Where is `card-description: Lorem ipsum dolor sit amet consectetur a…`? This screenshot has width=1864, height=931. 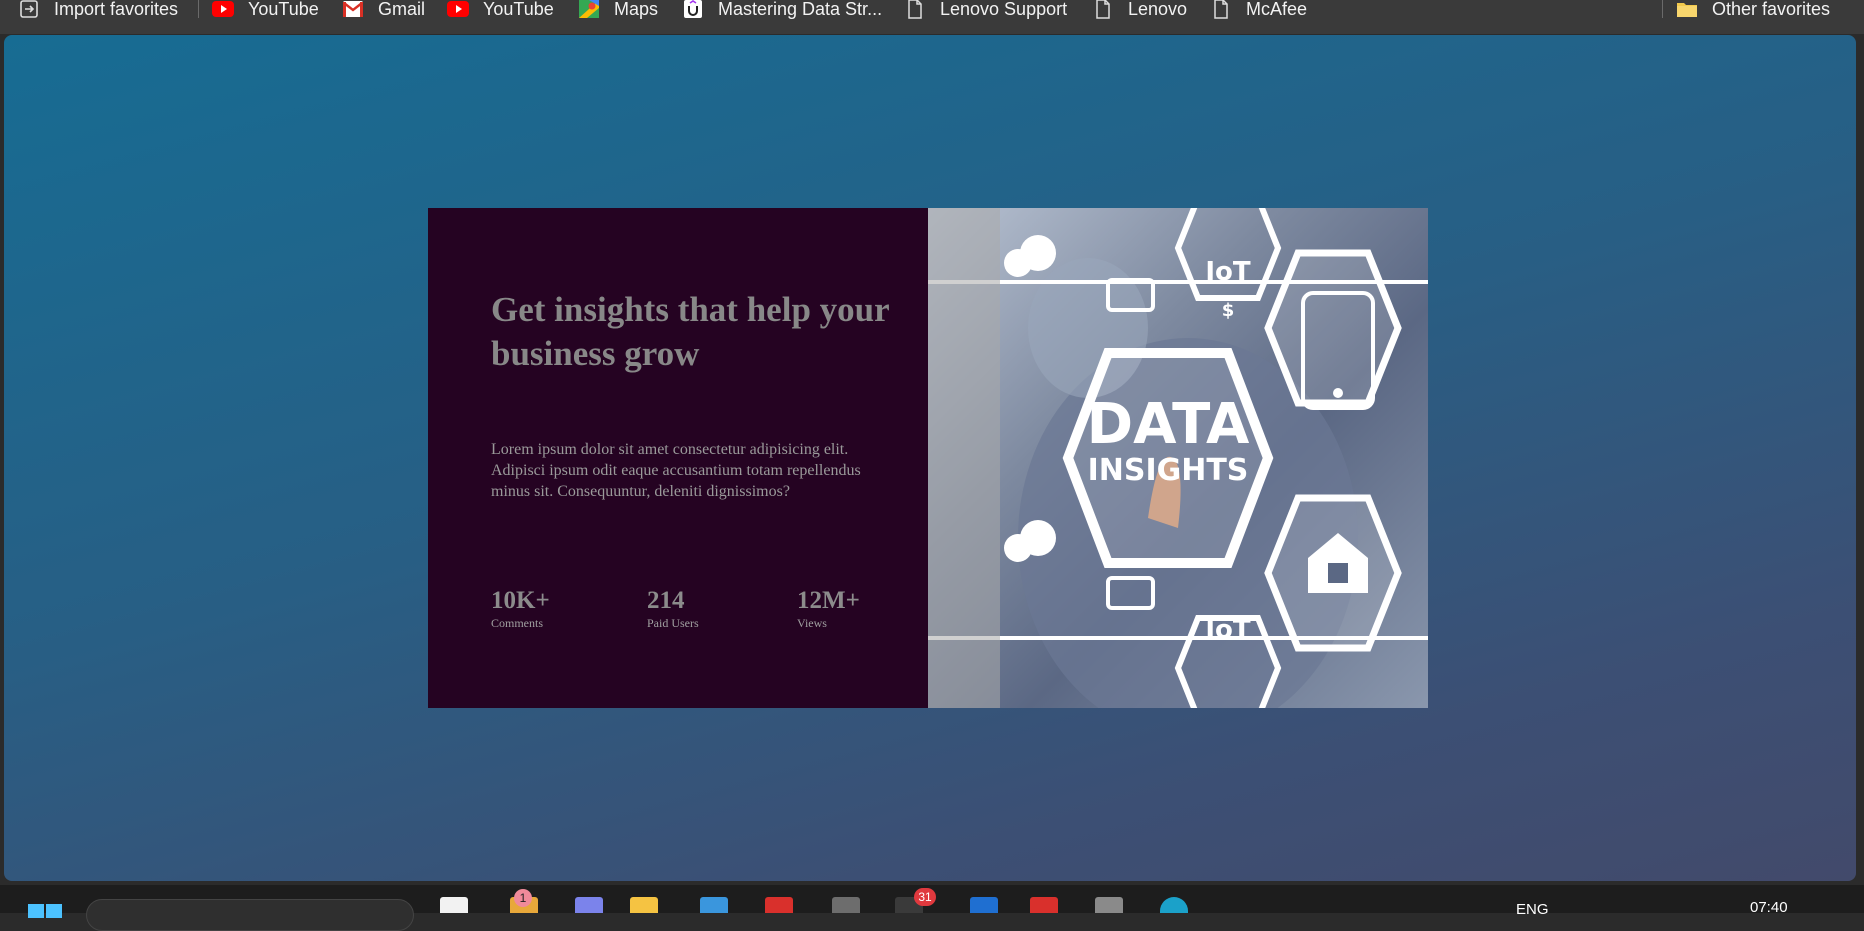
card-description: Lorem ipsum dolor sit amet consectetur a… is located at coordinates (676, 470).